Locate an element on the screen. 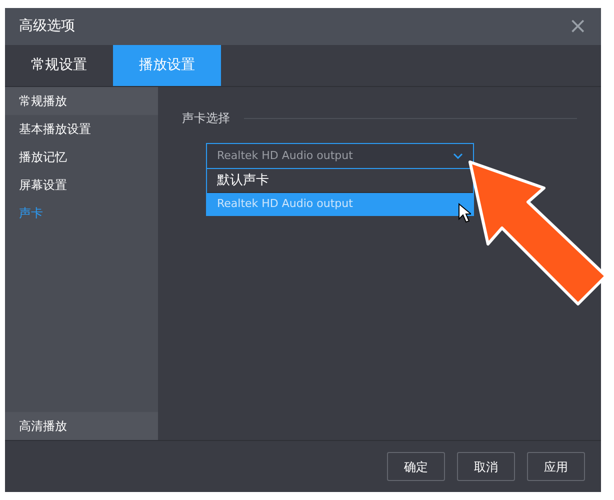 The height and width of the screenshot is (500, 614). dialog-button: 应用 is located at coordinates (556, 466).